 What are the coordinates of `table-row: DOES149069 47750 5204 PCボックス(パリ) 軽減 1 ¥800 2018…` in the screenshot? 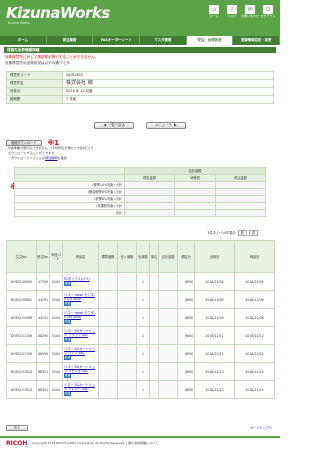 It's located at (140, 281).